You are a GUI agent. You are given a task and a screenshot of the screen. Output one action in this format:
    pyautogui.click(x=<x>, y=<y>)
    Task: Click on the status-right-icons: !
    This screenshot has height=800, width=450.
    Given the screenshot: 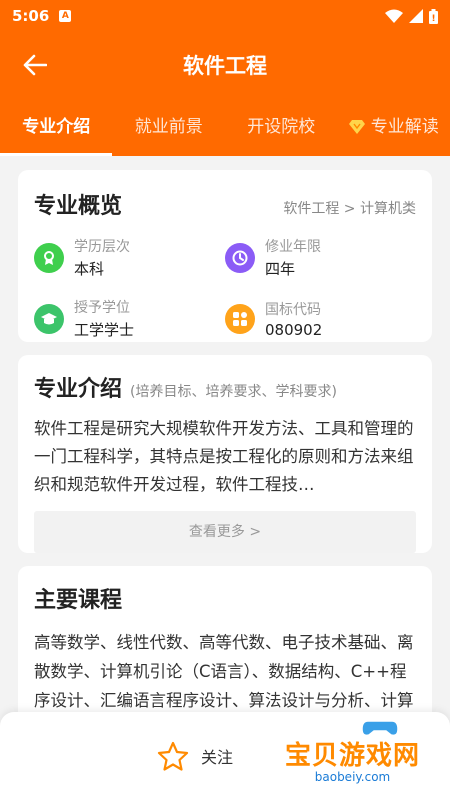 What is the action you would take?
    pyautogui.click(x=411, y=16)
    